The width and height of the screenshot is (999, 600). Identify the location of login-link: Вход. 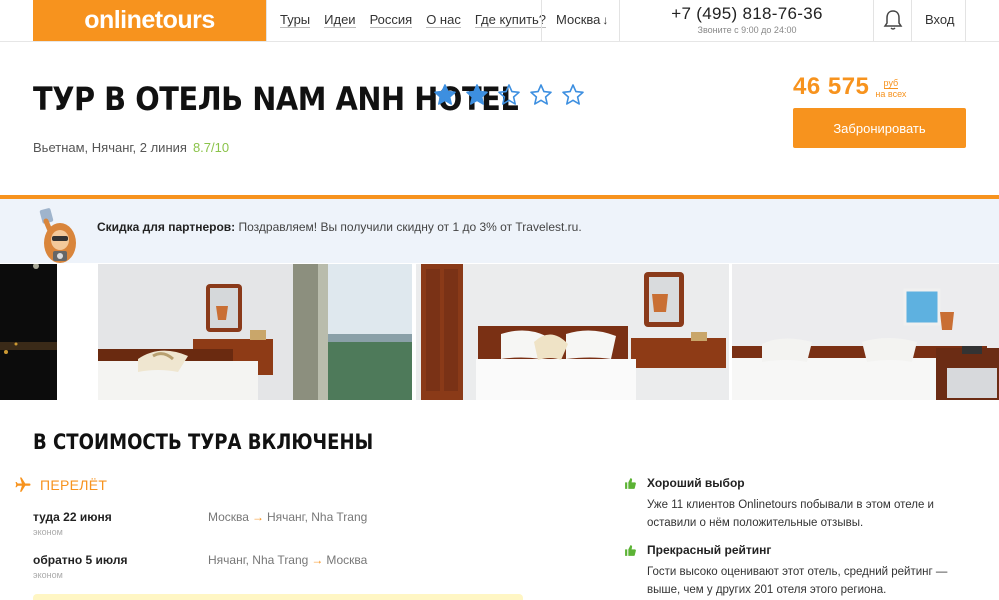
(939, 19).